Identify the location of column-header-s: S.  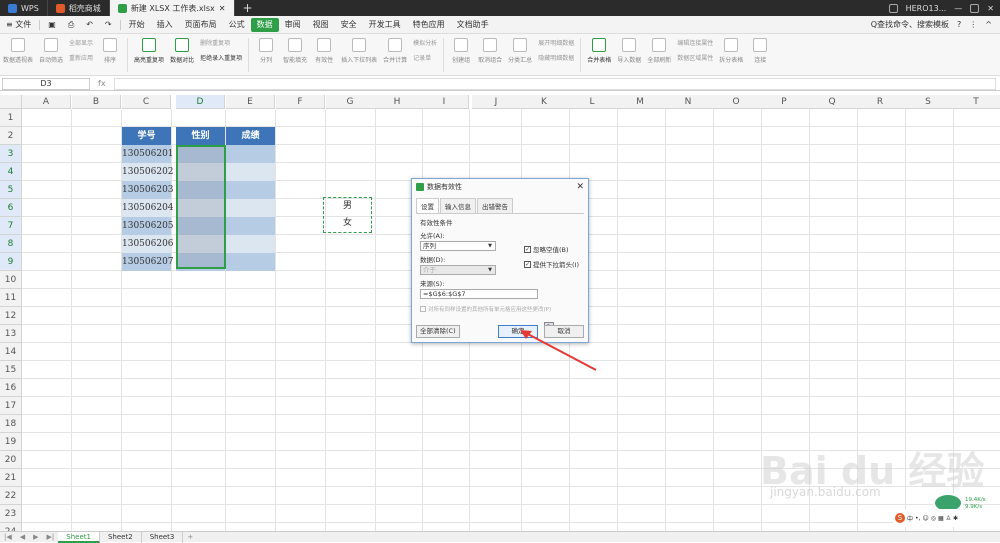
(928, 102).